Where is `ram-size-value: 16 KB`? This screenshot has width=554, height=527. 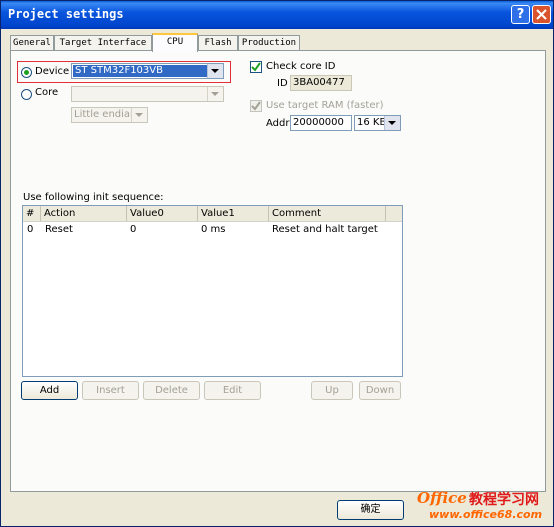
ram-size-value: 16 KB is located at coordinates (372, 122).